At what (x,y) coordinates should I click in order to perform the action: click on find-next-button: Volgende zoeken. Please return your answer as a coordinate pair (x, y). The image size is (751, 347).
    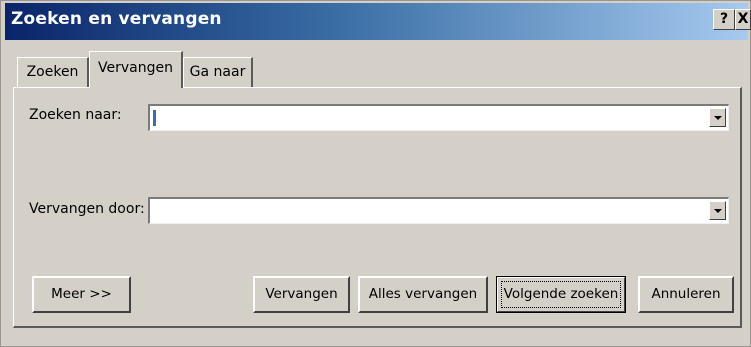
    Looking at the image, I should click on (561, 294).